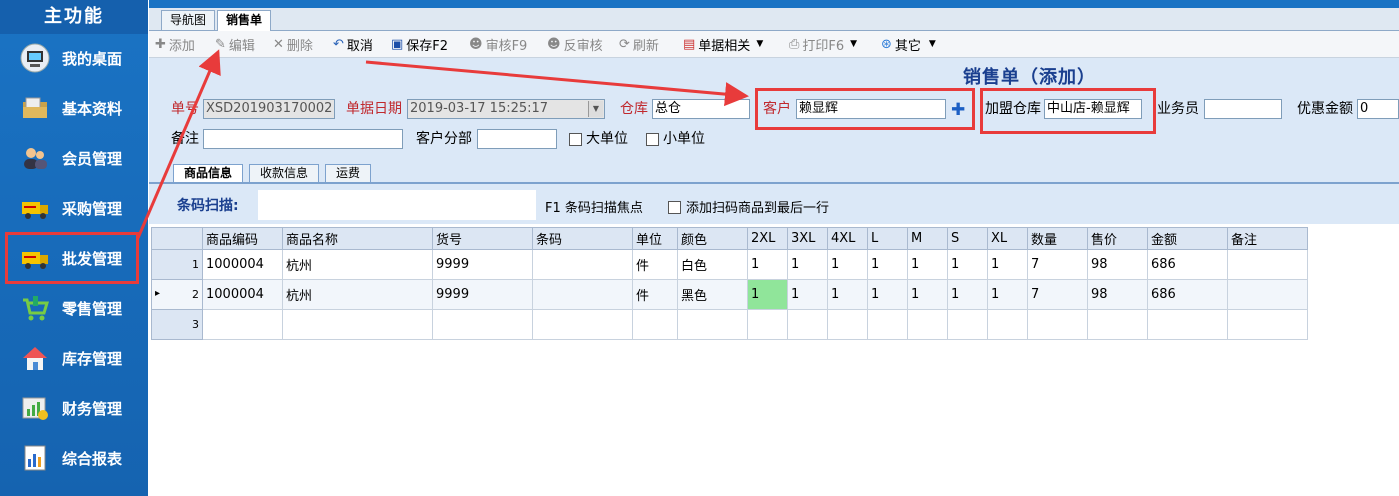 This screenshot has height=496, width=1399. I want to click on cell-price, so click(1117, 324).